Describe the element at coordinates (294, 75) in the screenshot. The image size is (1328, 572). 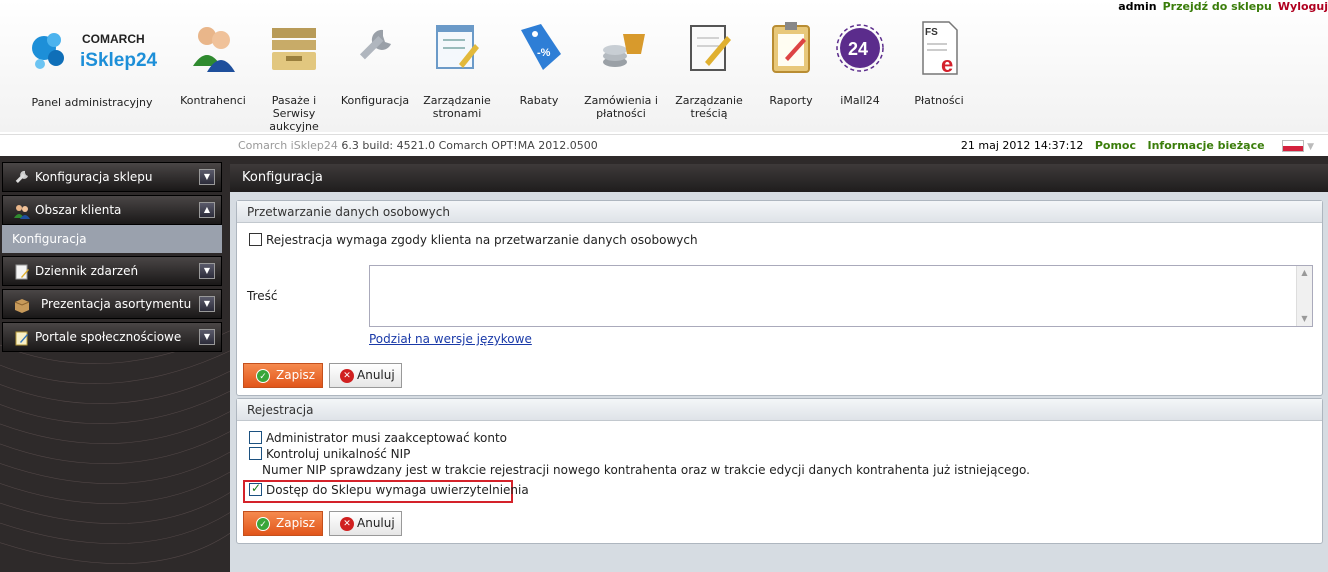
I see `toolbar-auction-sites: Pasaże i Serwisy aukcyjne` at that location.